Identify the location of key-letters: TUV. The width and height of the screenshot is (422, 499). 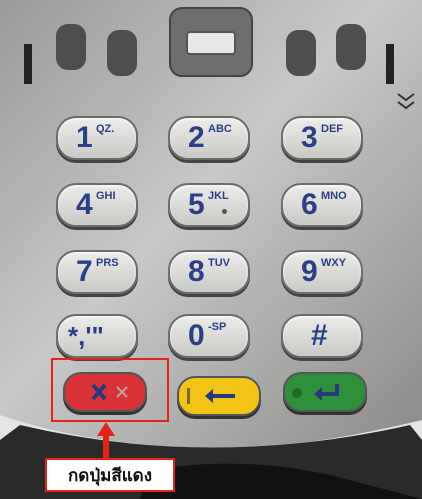
(219, 263).